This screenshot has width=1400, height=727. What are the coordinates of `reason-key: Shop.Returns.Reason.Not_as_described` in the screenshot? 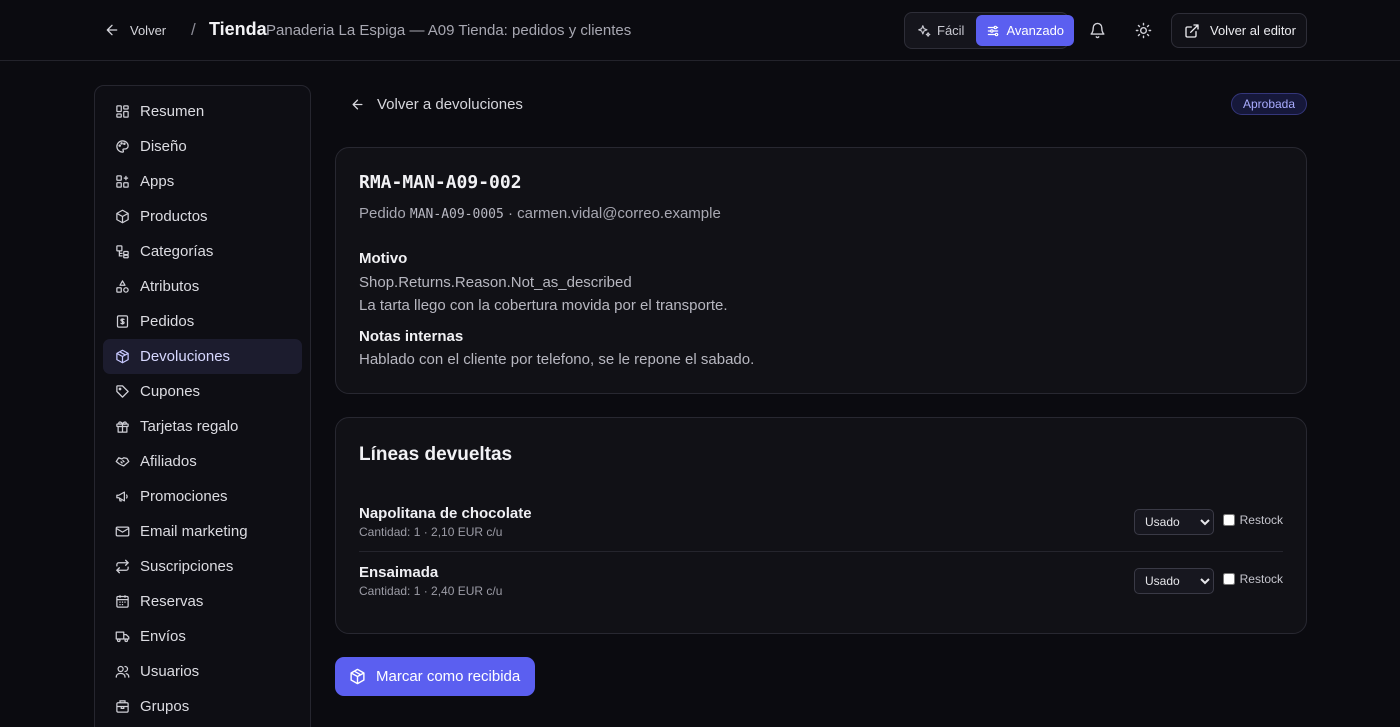 It's located at (495, 282).